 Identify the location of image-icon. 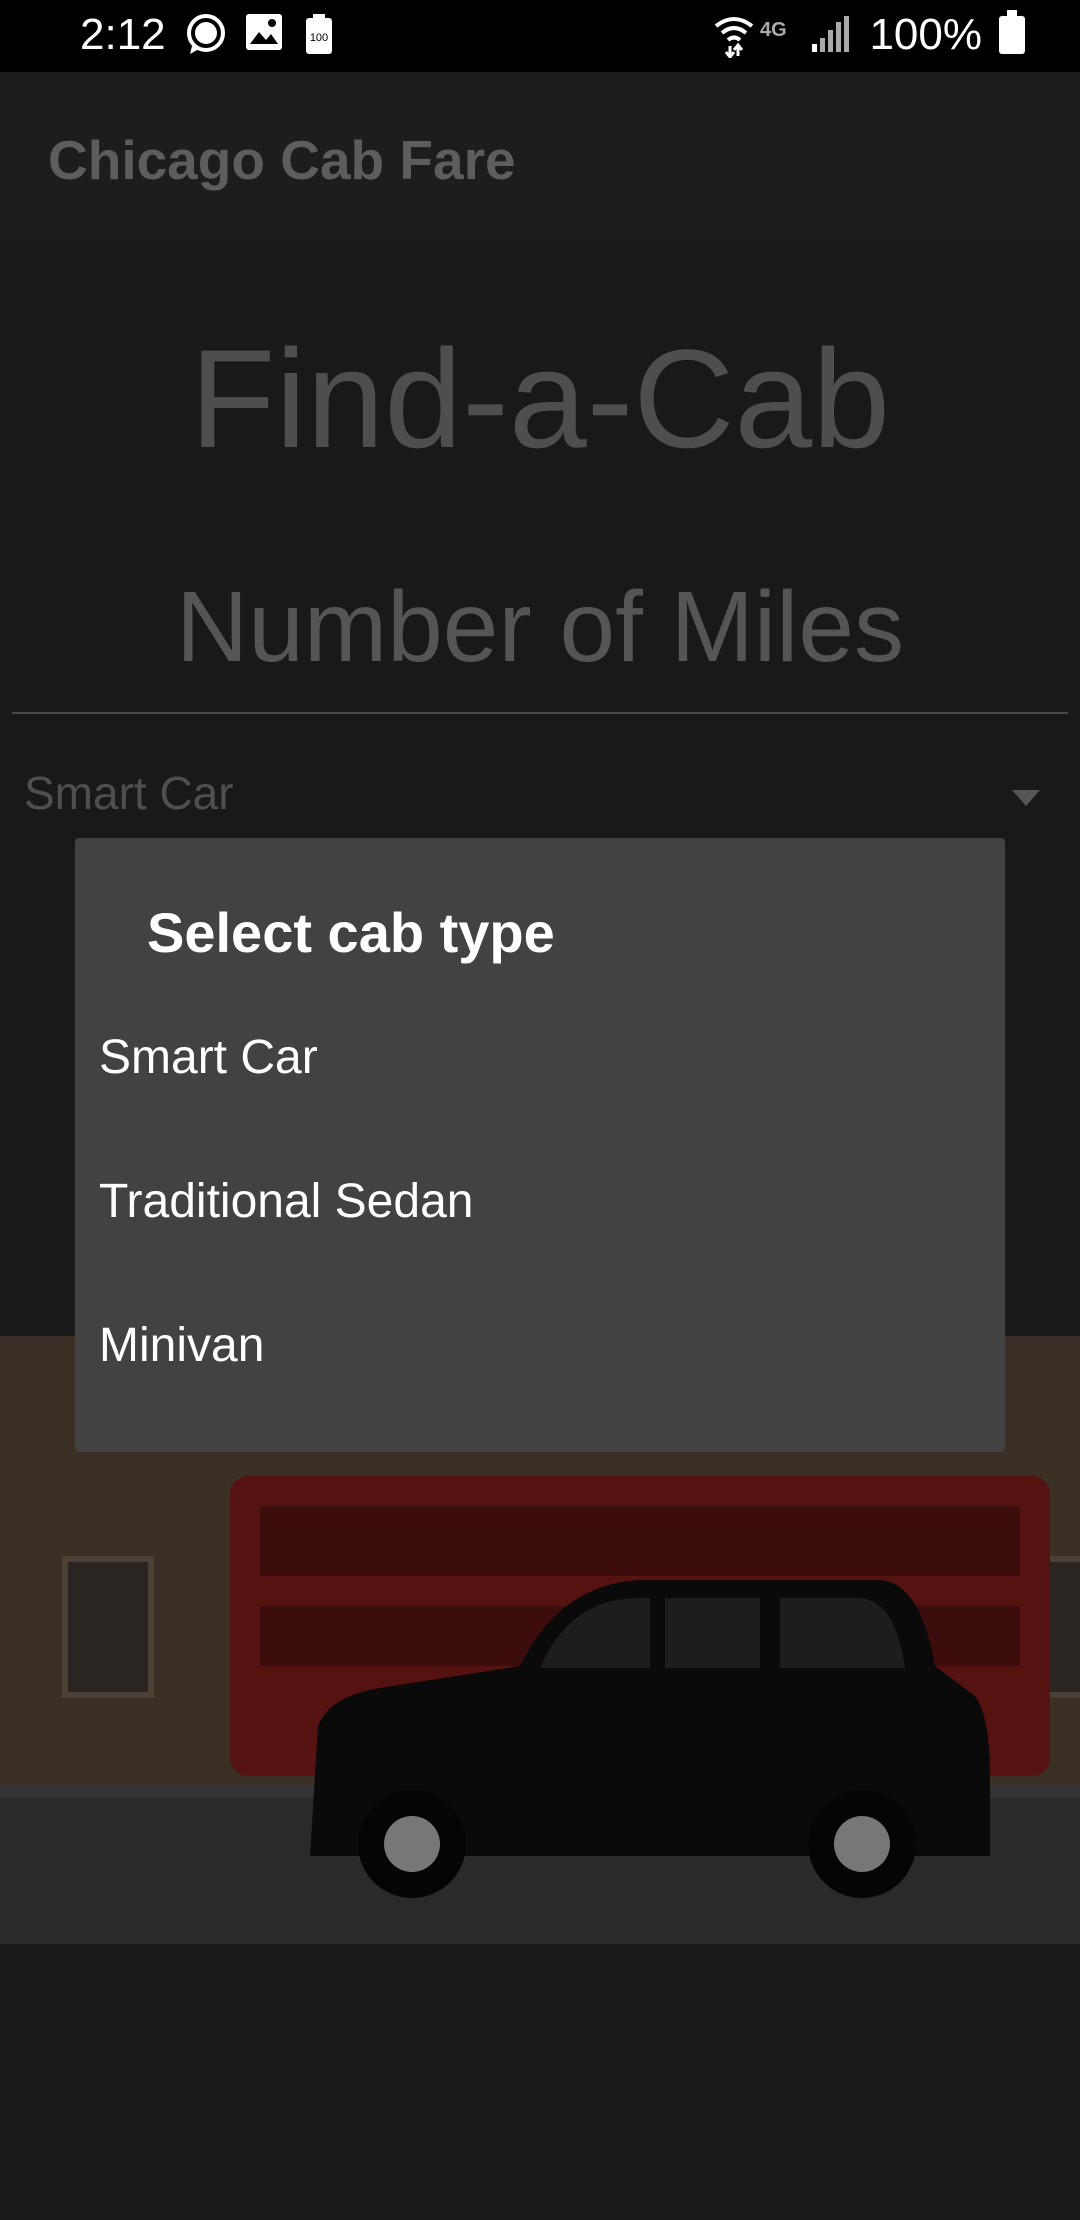
(264, 34).